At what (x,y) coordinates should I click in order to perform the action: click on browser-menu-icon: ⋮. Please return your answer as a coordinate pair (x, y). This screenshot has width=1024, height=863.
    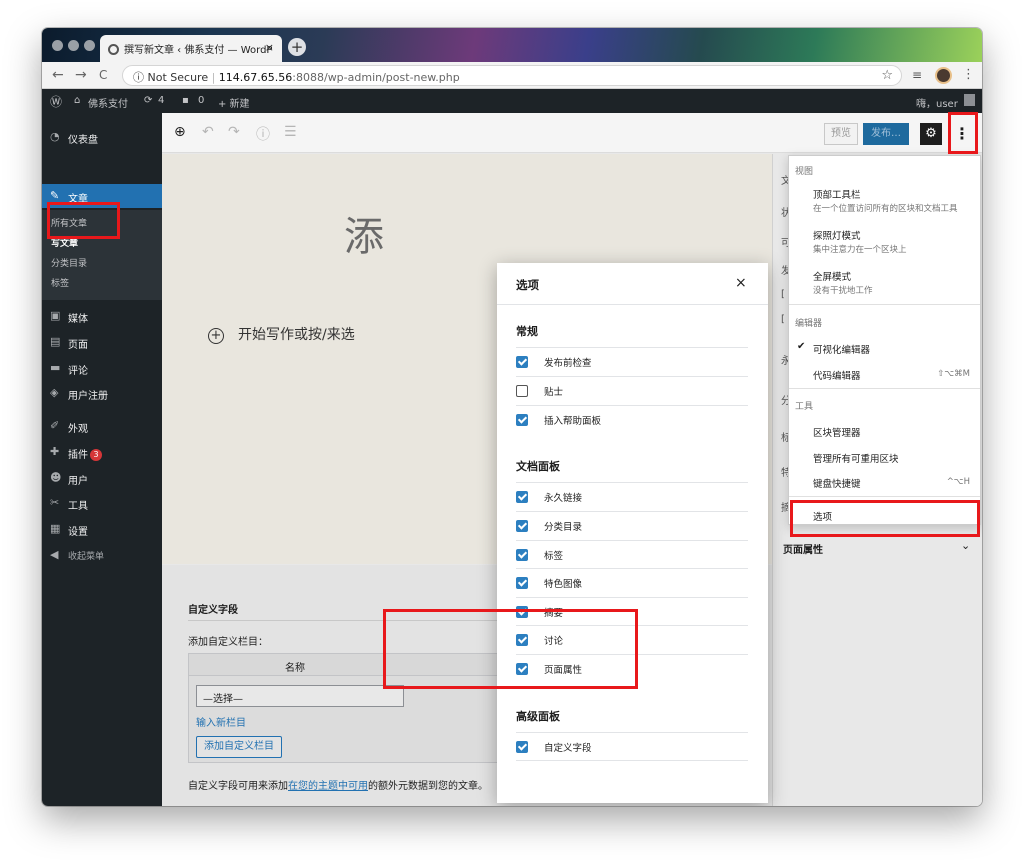
    Looking at the image, I should click on (968, 74).